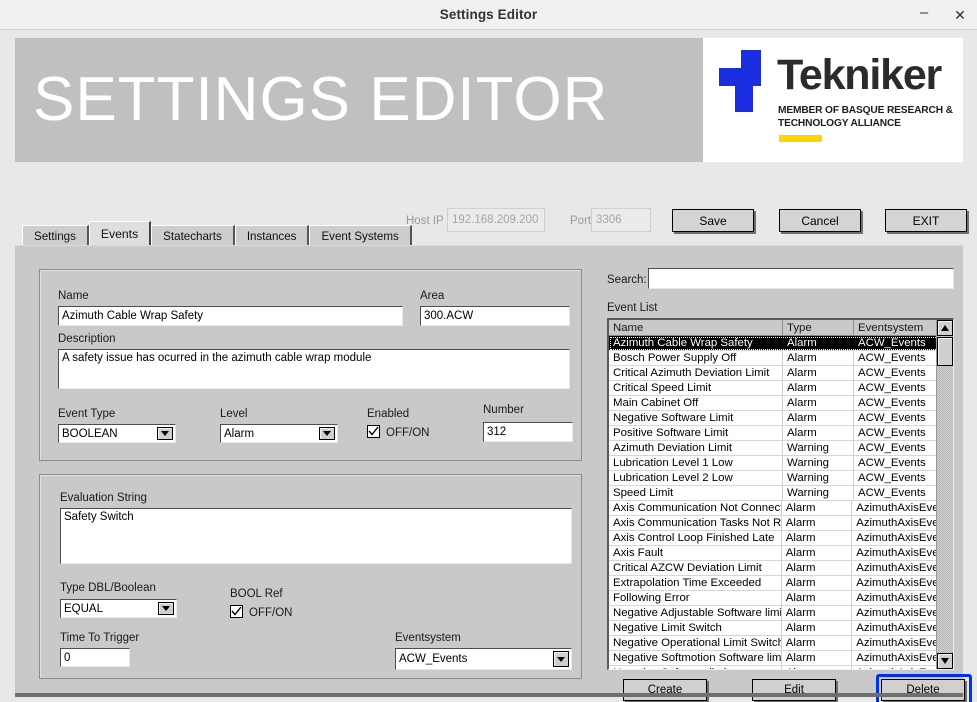 The width and height of the screenshot is (977, 702). I want to click on table-row: Bosch Power Supply Off Alarm ACW_Events, so click(781, 358).